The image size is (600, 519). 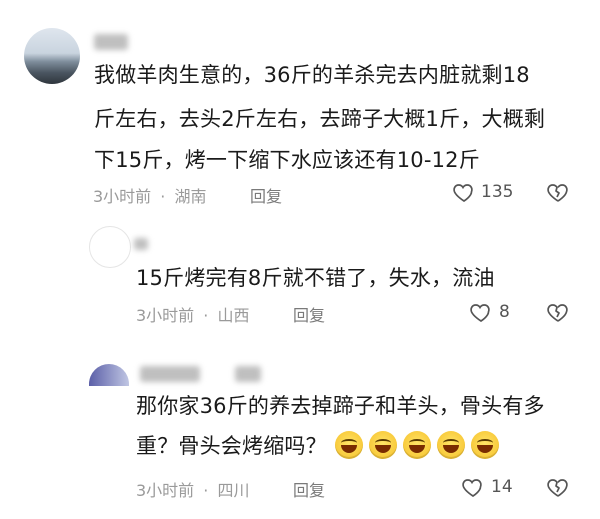 What do you see at coordinates (233, 490) in the screenshot?
I see `location: 四川` at bounding box center [233, 490].